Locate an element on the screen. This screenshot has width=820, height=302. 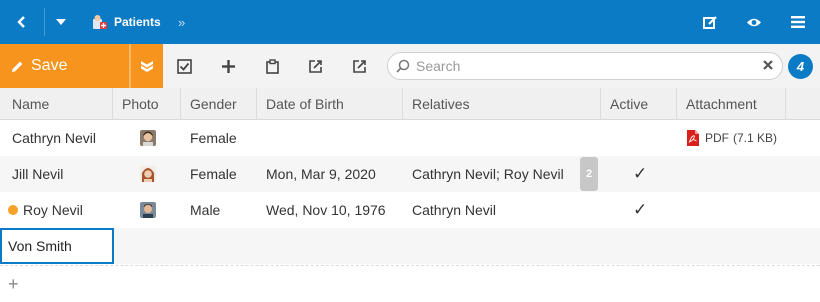
relatives-cell: Cathryn Nevil is located at coordinates (448, 210).